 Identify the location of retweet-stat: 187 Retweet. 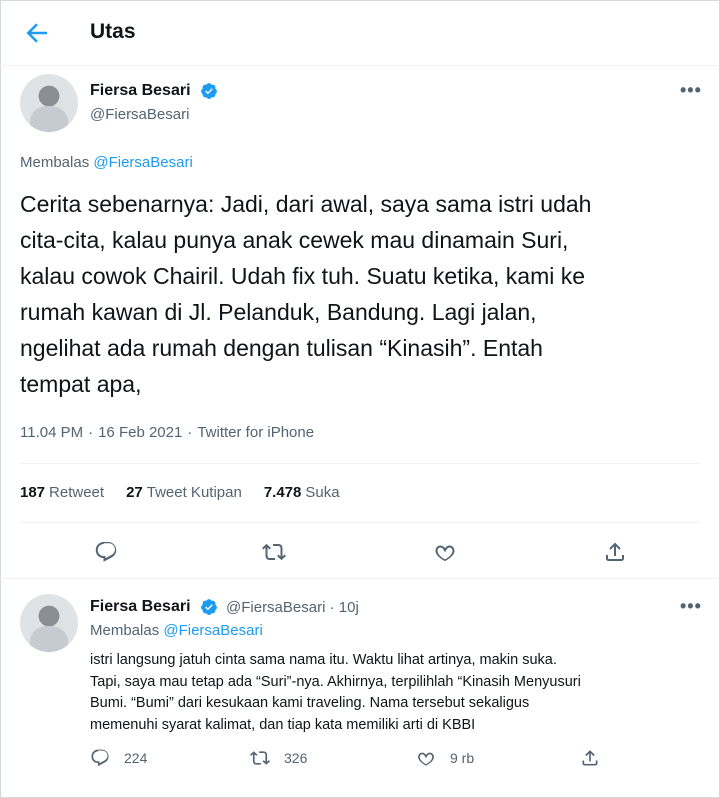
(62, 492).